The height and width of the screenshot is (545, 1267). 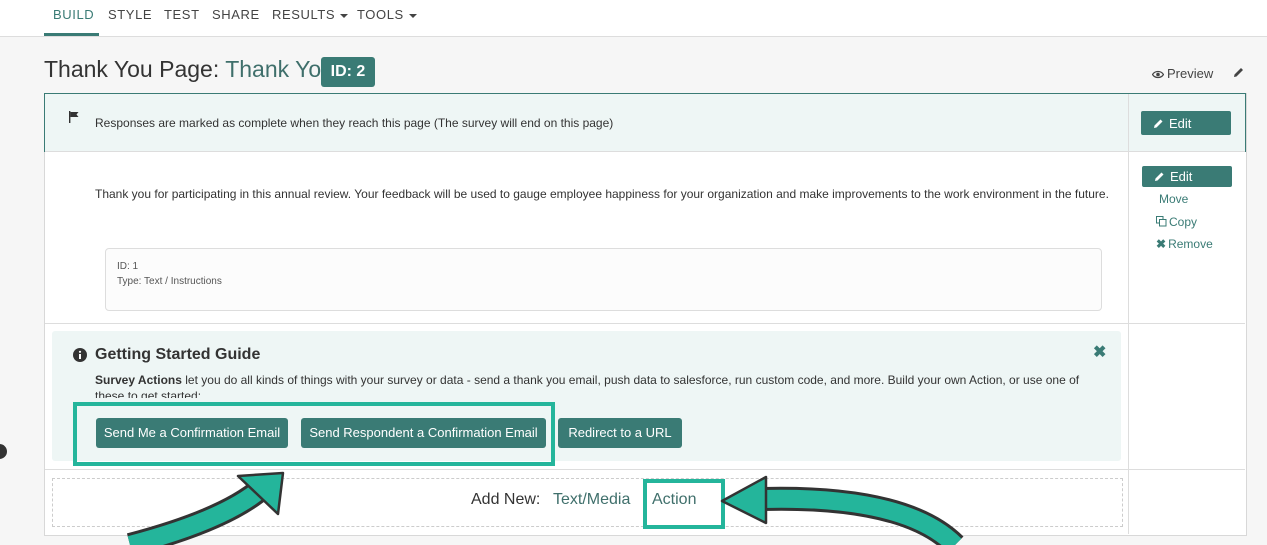 What do you see at coordinates (842, 510) in the screenshot?
I see `arrow-left-icon` at bounding box center [842, 510].